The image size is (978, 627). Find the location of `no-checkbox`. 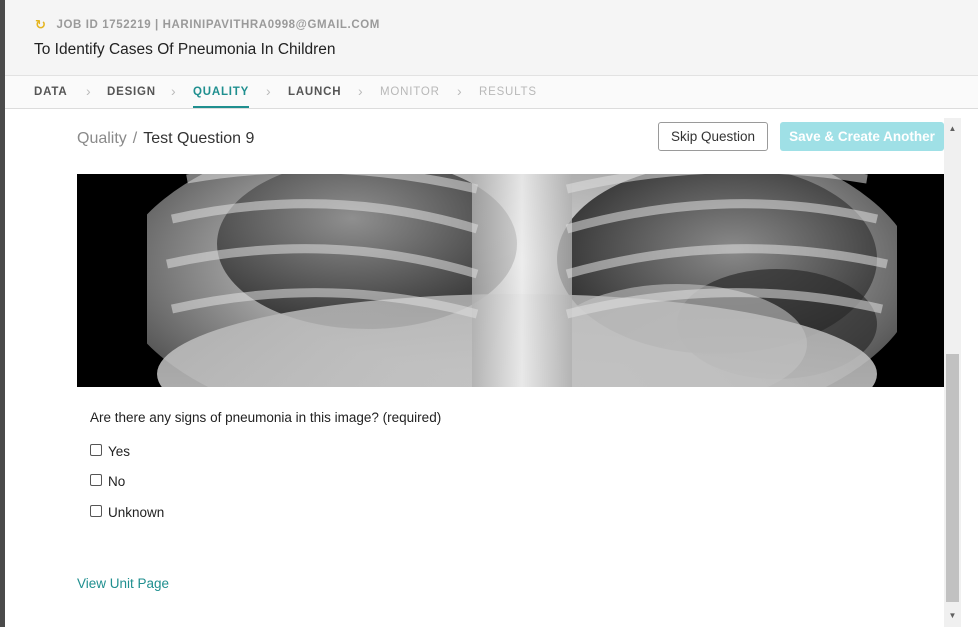

no-checkbox is located at coordinates (96, 479).